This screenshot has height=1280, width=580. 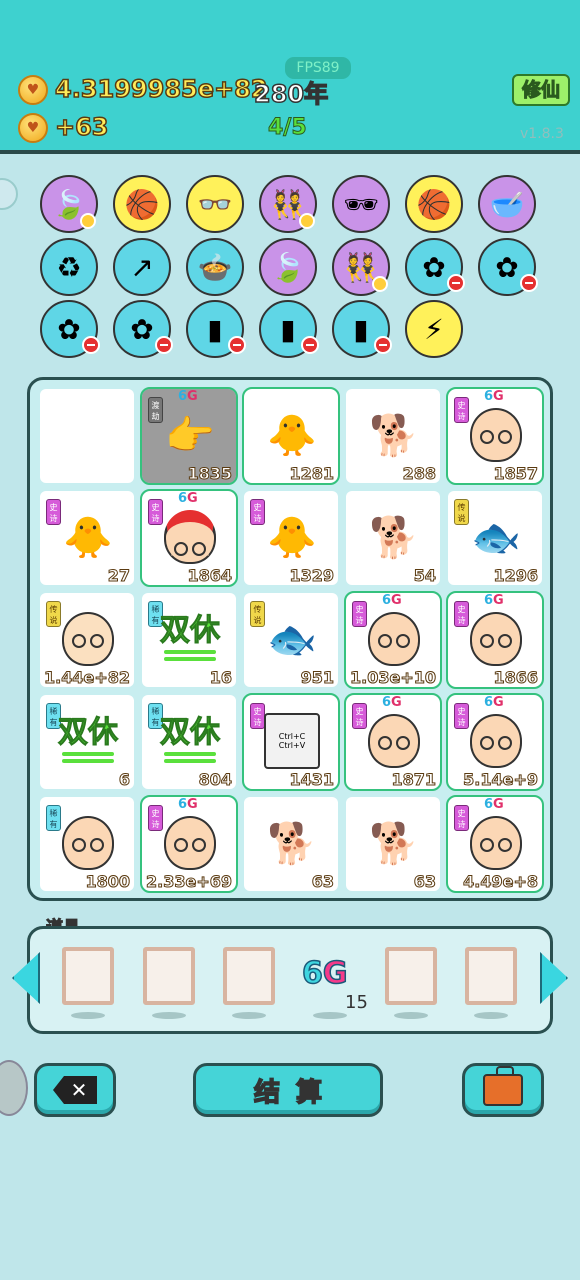 I want to click on board-cell-fish: 传说 🐟 951, so click(x=291, y=640).